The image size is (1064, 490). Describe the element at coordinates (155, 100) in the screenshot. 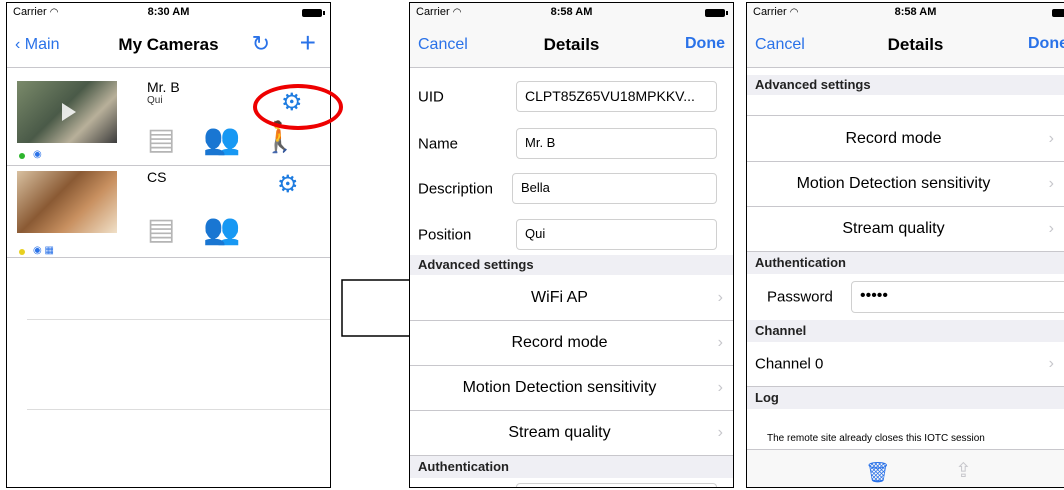

I see `camera-sub: Qui` at that location.